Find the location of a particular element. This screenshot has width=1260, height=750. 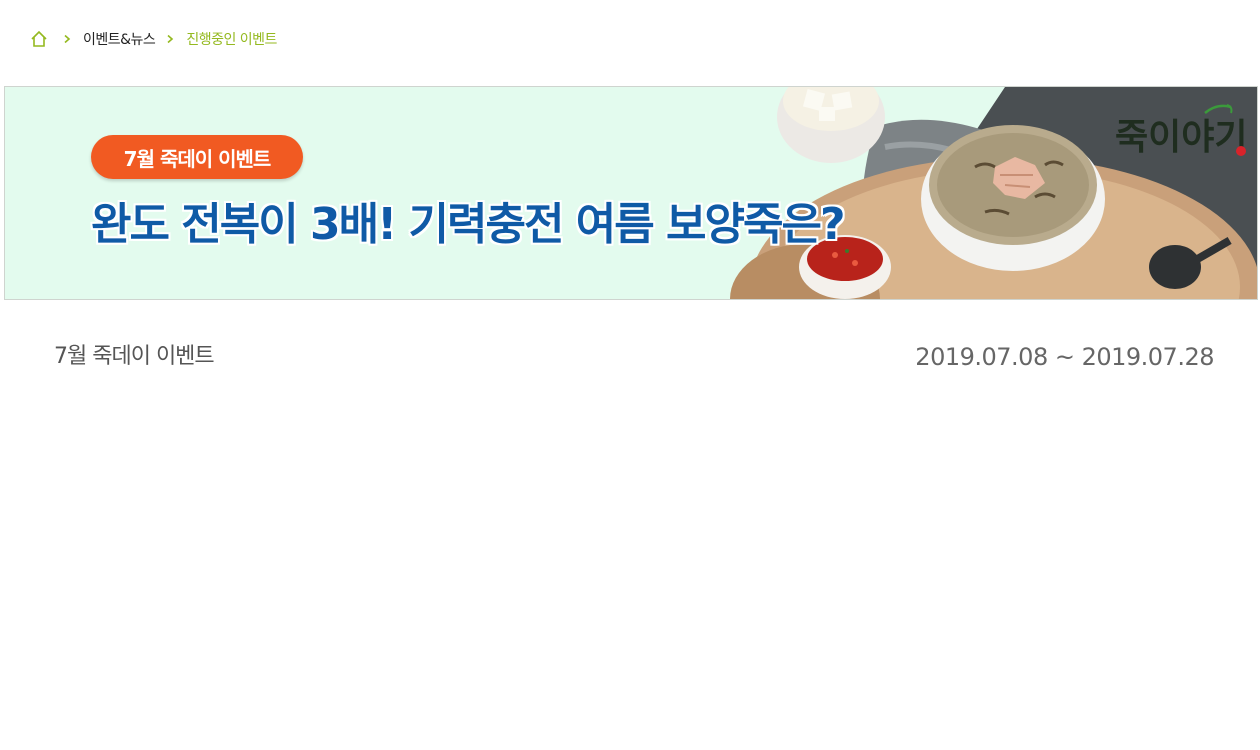

brand-logo-text: 죽이야기 is located at coordinates (1181, 137).